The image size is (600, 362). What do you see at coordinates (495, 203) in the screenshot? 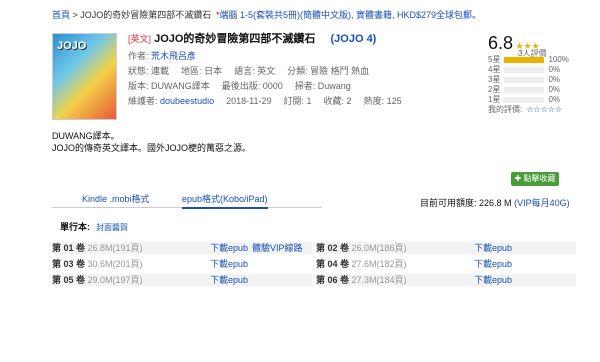
I see `quota: 目前可用額度: 226.8 M (VIP每月40G)` at bounding box center [495, 203].